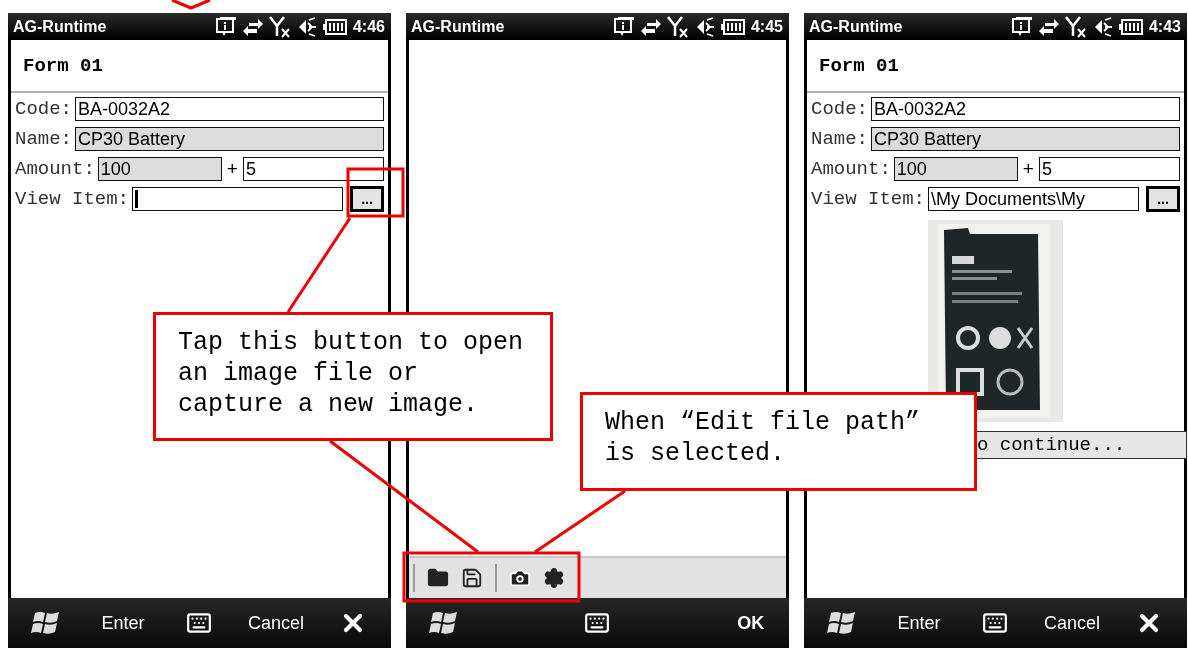 This screenshot has width=1188, height=648. Describe the element at coordinates (520, 578) in the screenshot. I see `camera-icon` at that location.